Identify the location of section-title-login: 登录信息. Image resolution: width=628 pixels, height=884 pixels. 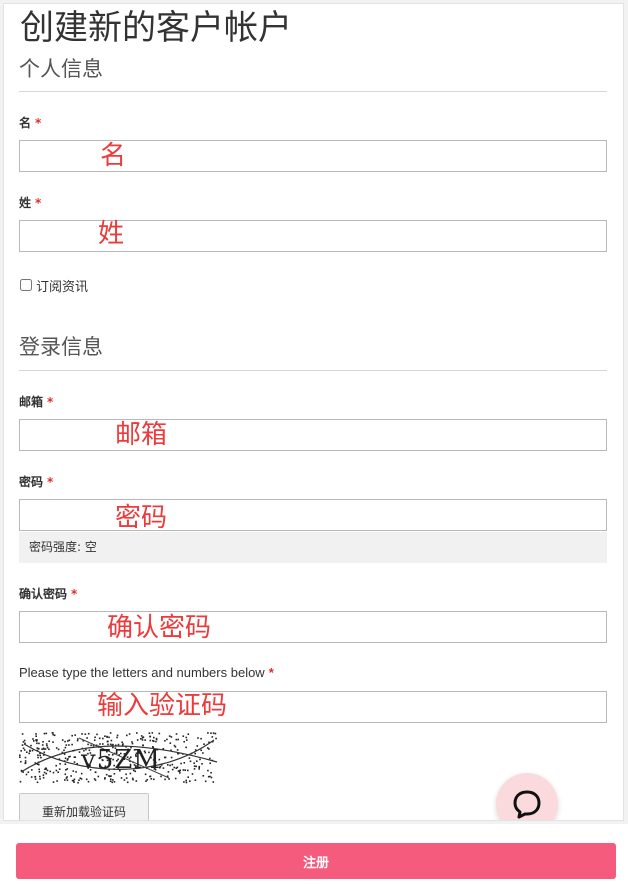
(61, 347).